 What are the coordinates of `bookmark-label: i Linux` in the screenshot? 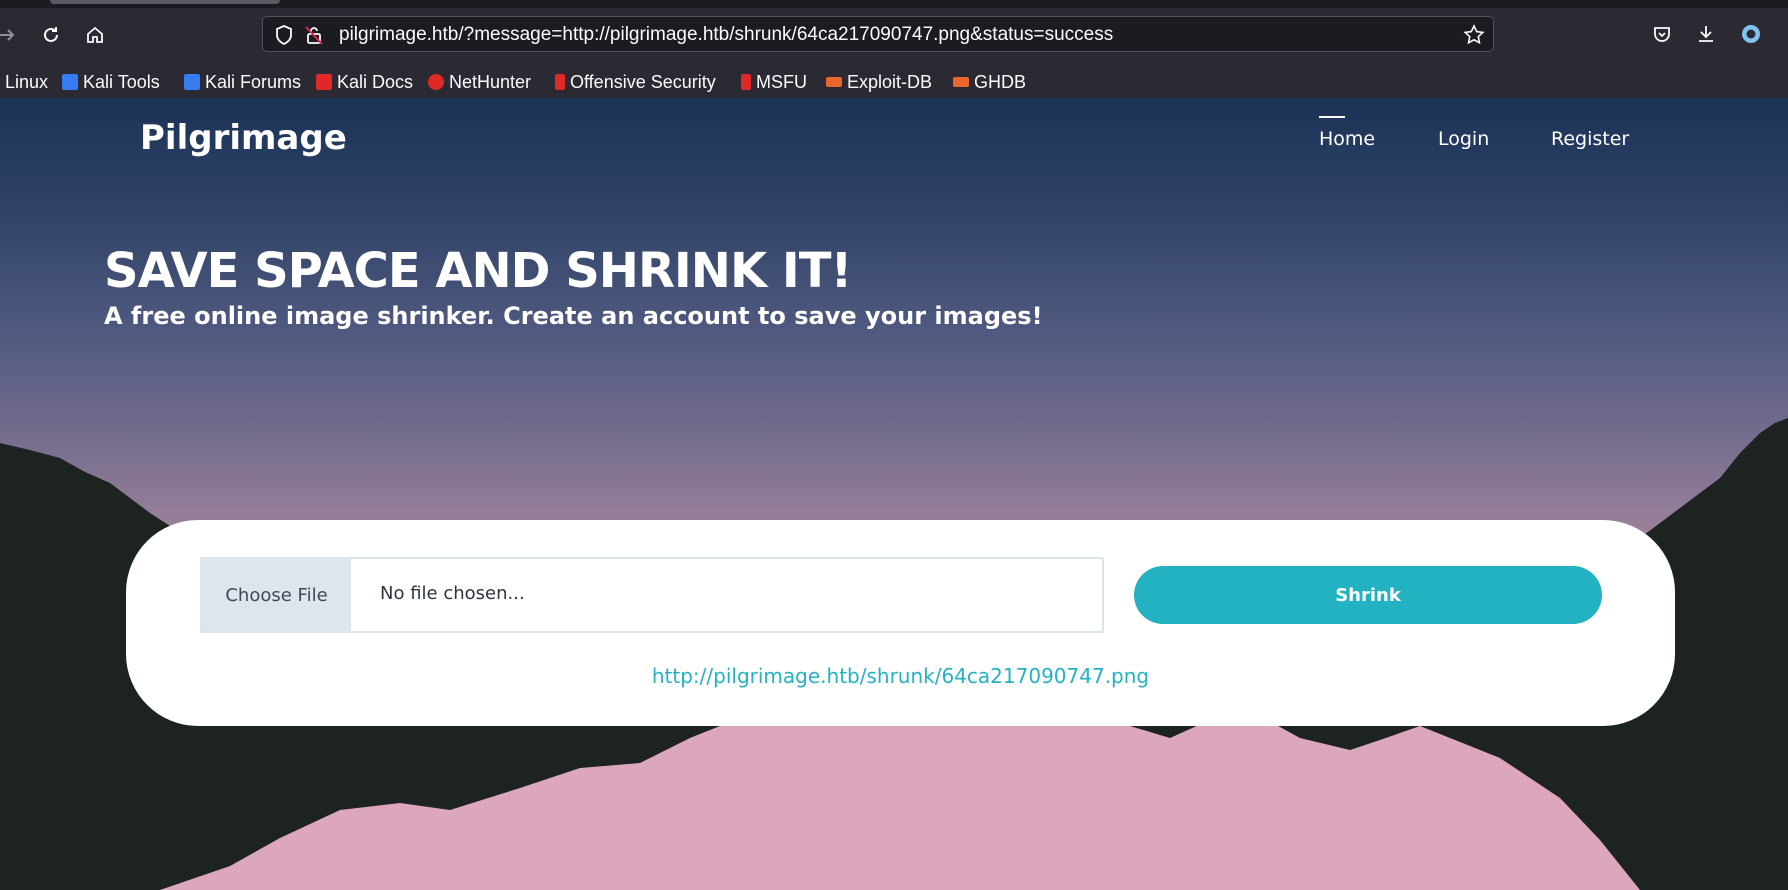 It's located at (24, 81).